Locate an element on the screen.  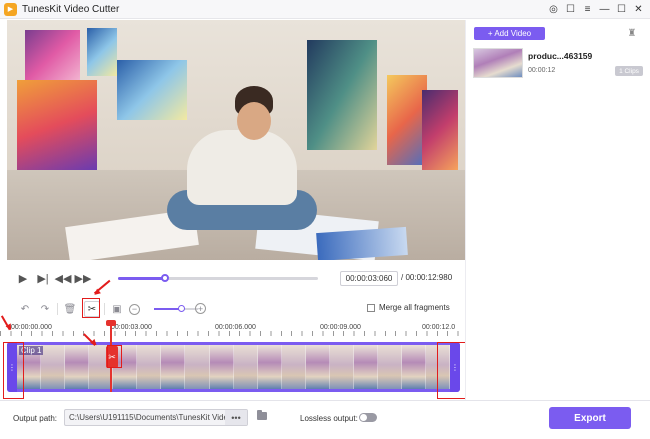
playback-bar: ▶ ▶| ◀◀ ▶▶ 00:00:03:060 / 00:00:12:980 is located at coordinates (236, 278).